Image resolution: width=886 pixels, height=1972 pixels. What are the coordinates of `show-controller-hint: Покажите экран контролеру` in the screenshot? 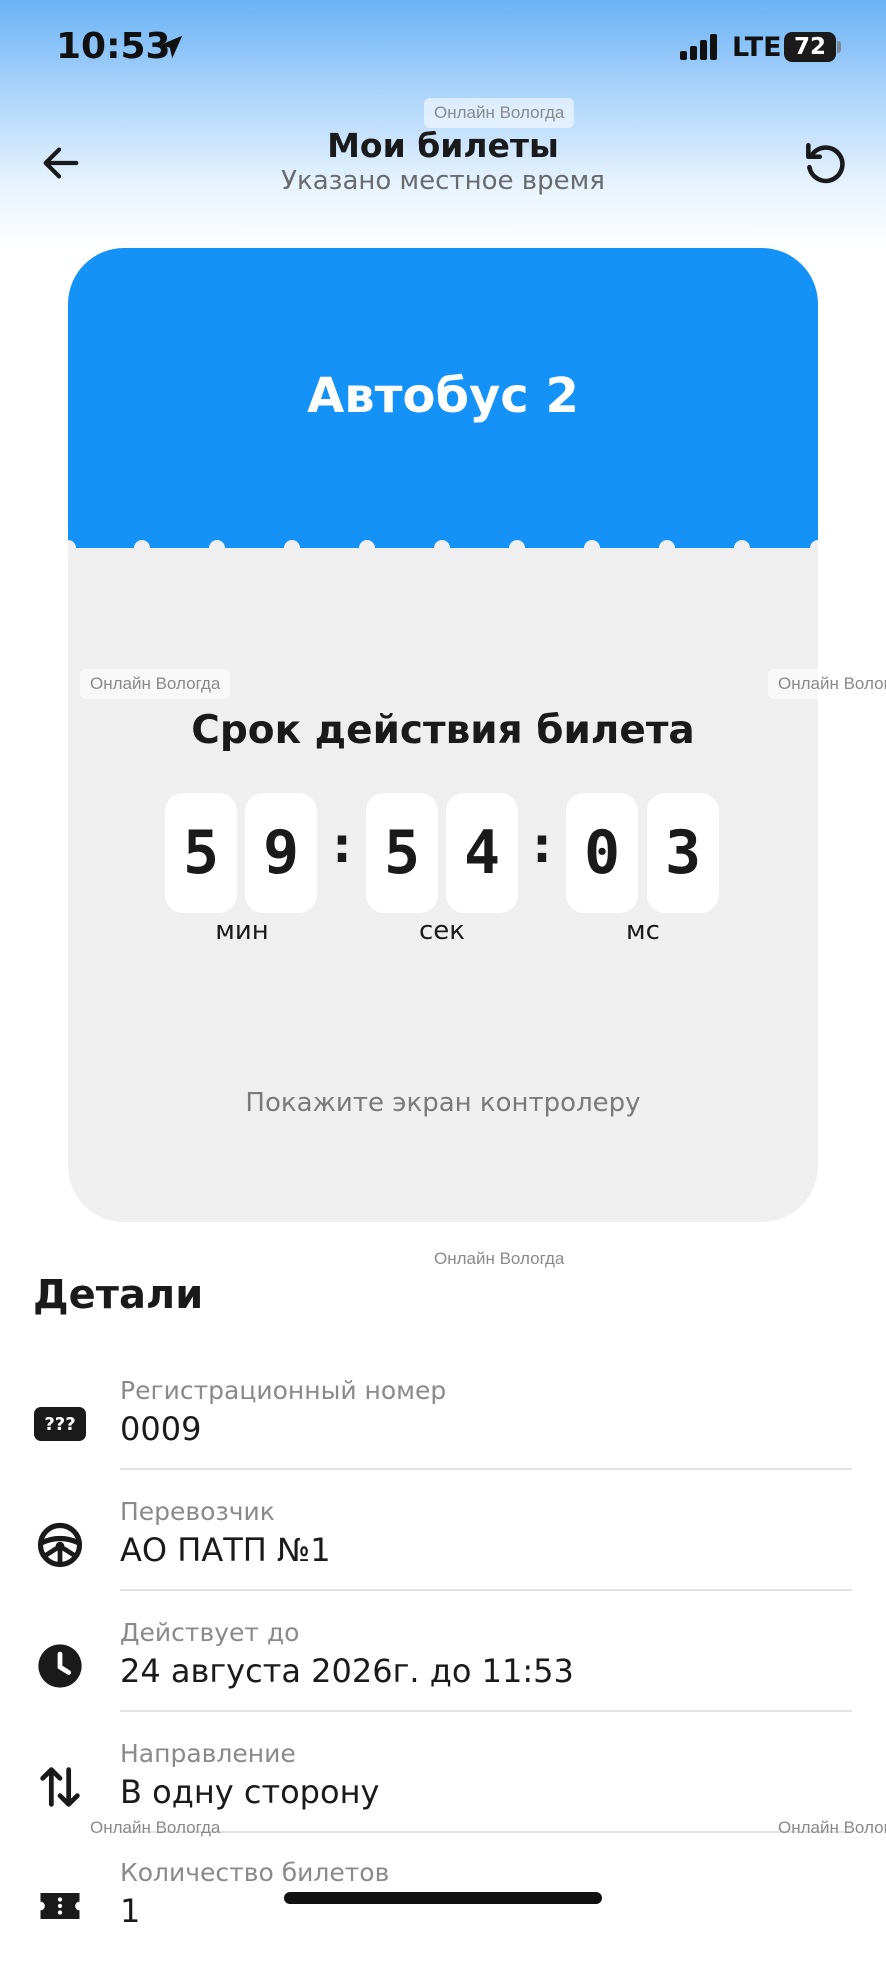 It's located at (443, 1103).